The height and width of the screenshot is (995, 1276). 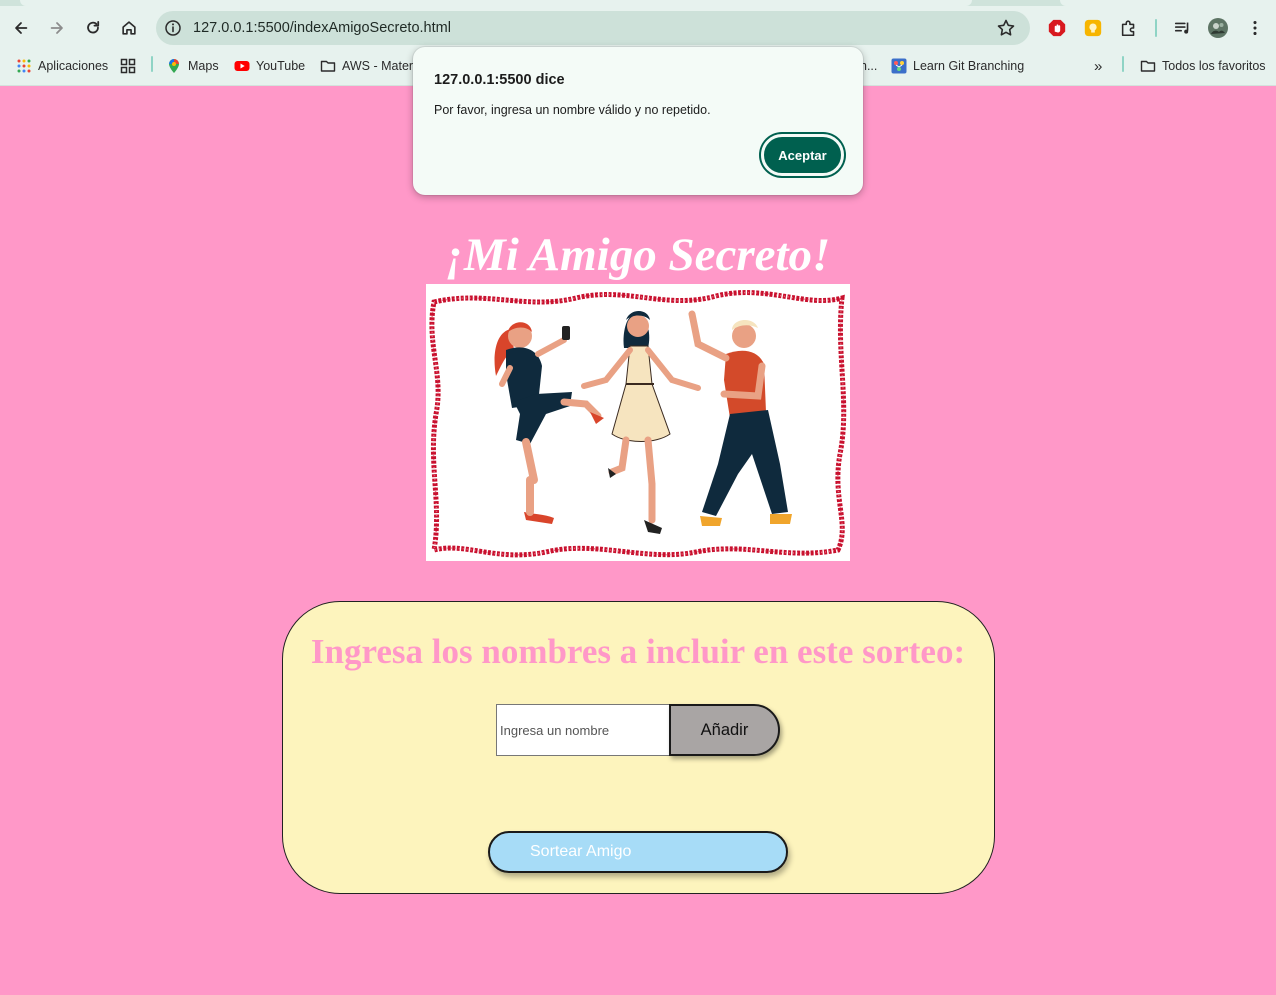 I want to click on bookmark-label: Todos los favoritos, so click(x=1214, y=66).